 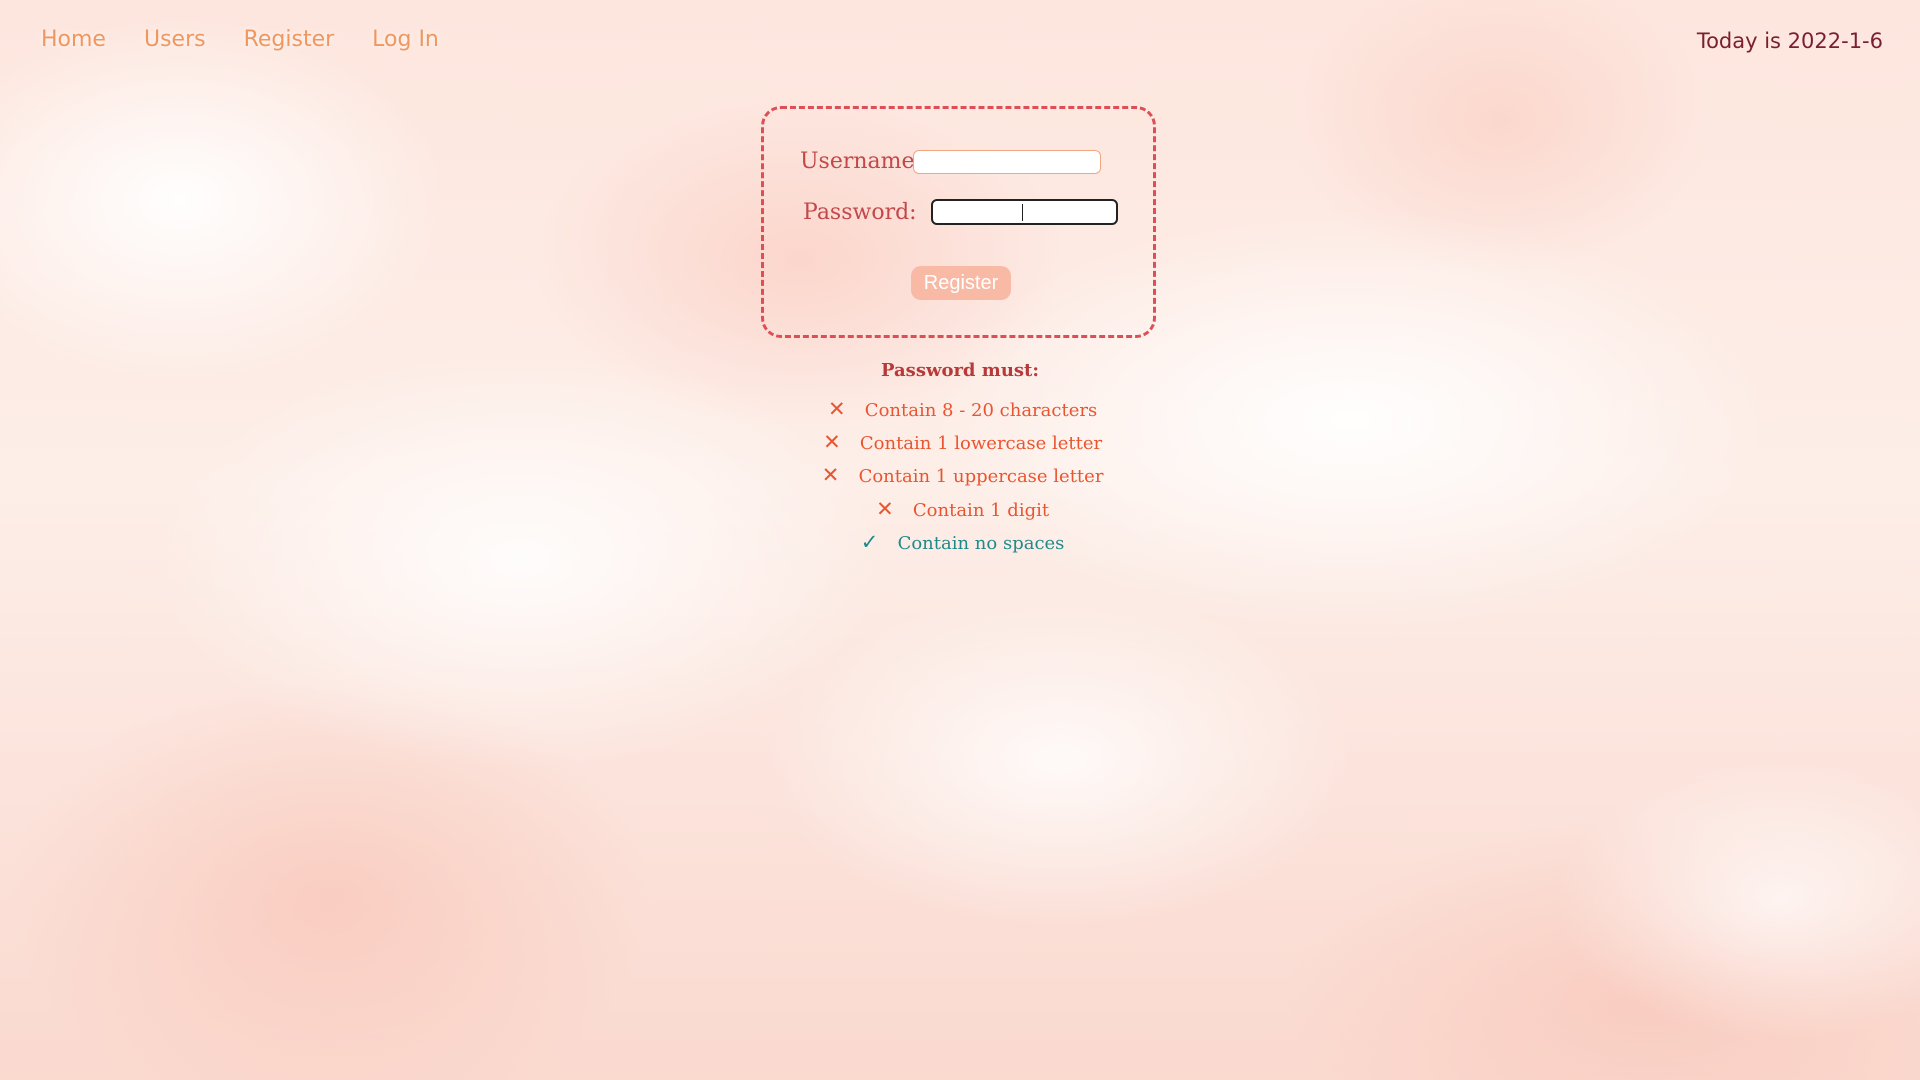 I want to click on password-input, so click(x=1024, y=212).